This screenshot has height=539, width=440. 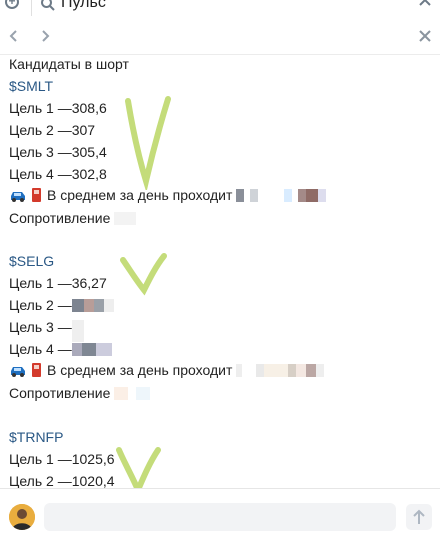 What do you see at coordinates (83, 6) in the screenshot?
I see `search-input: Пульс` at bounding box center [83, 6].